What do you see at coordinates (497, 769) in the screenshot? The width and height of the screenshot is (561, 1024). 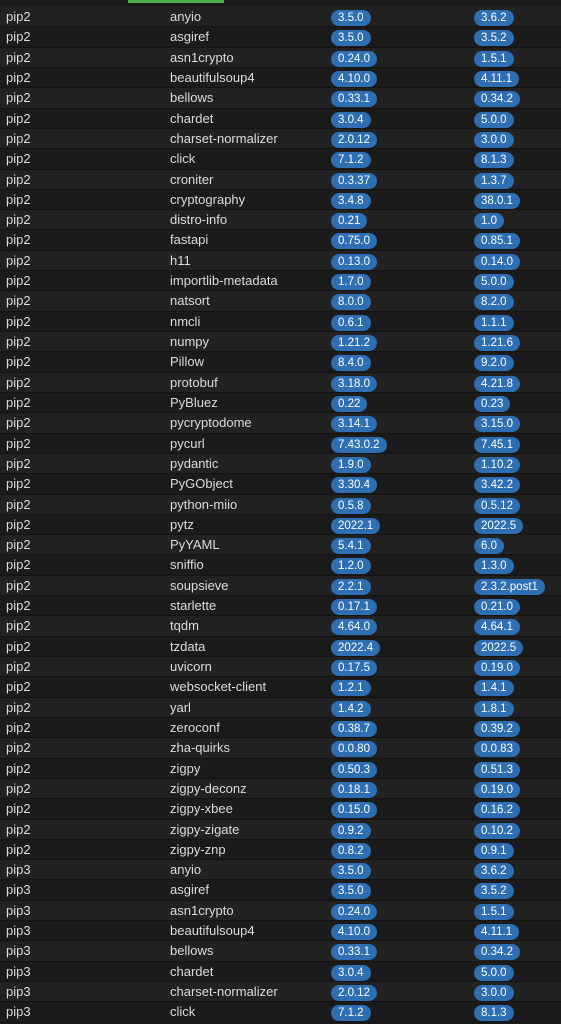 I see `latest-version-badge: 0.51.3` at bounding box center [497, 769].